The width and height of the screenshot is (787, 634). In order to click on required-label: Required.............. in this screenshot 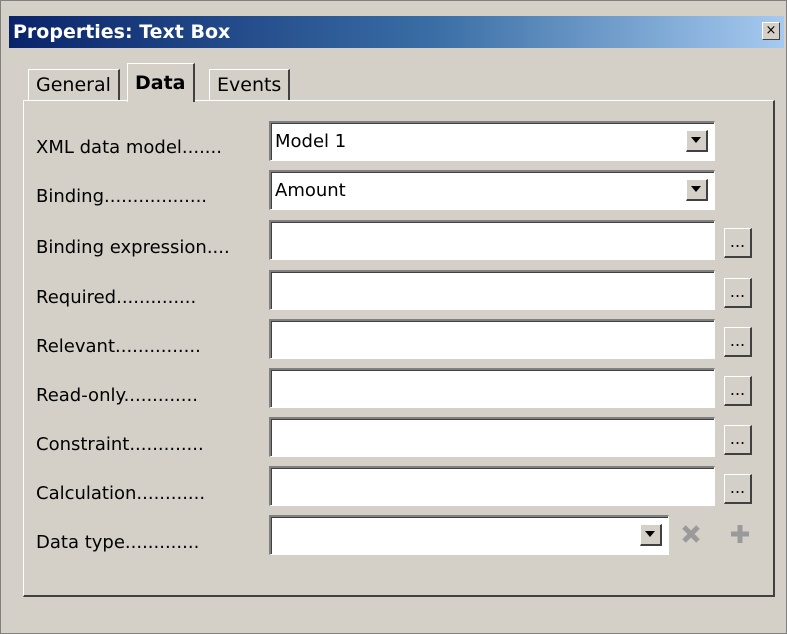, I will do `click(116, 297)`.